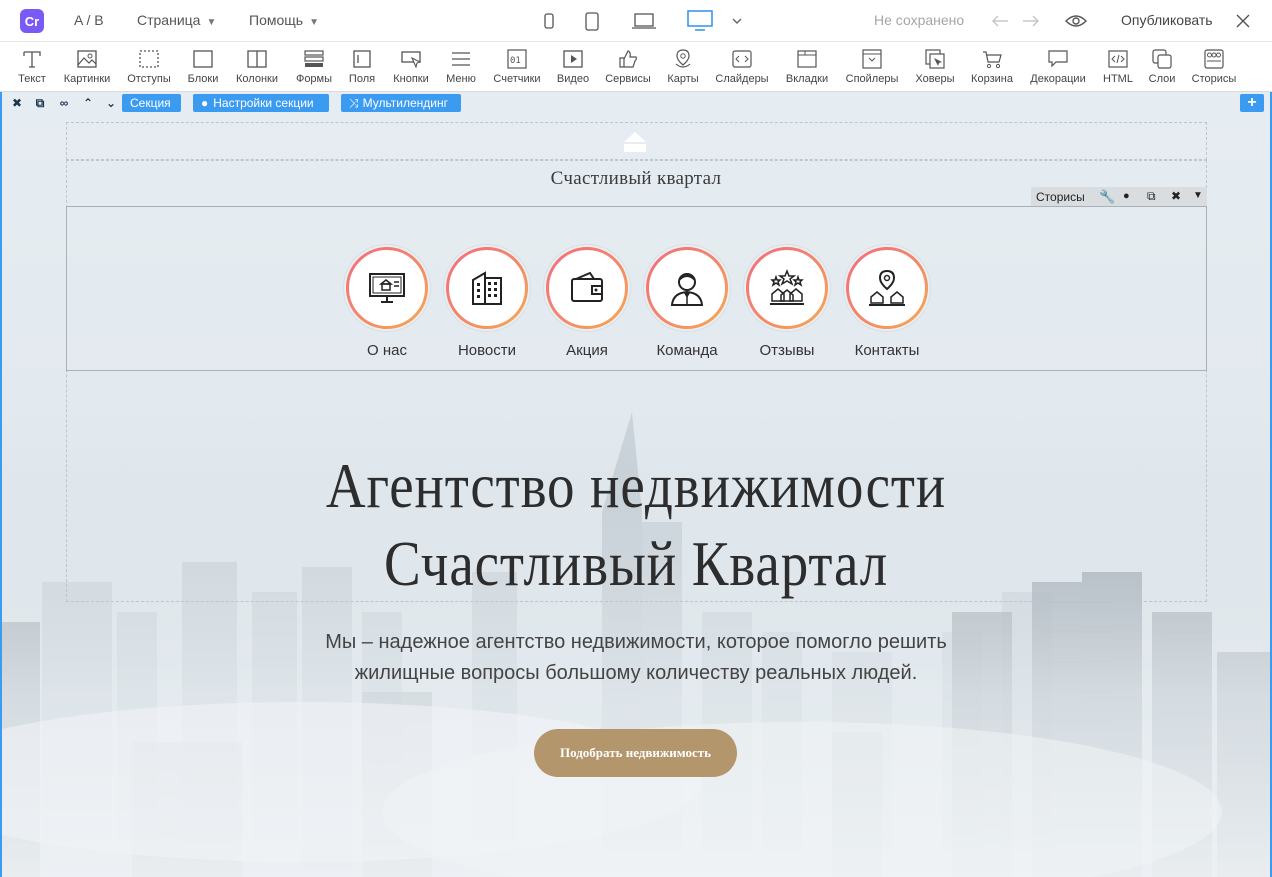 This screenshot has width=1272, height=877. I want to click on tool-label: Сервисы, so click(628, 79).